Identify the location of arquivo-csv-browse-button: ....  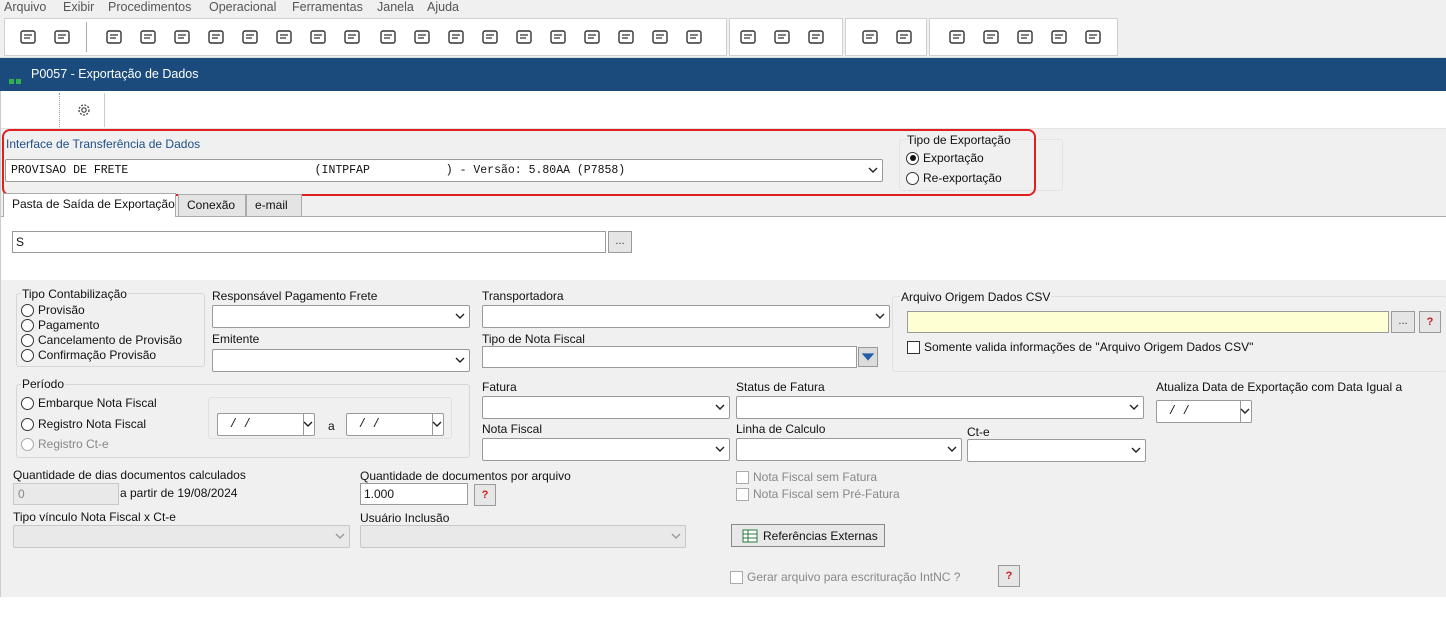
(1403, 322).